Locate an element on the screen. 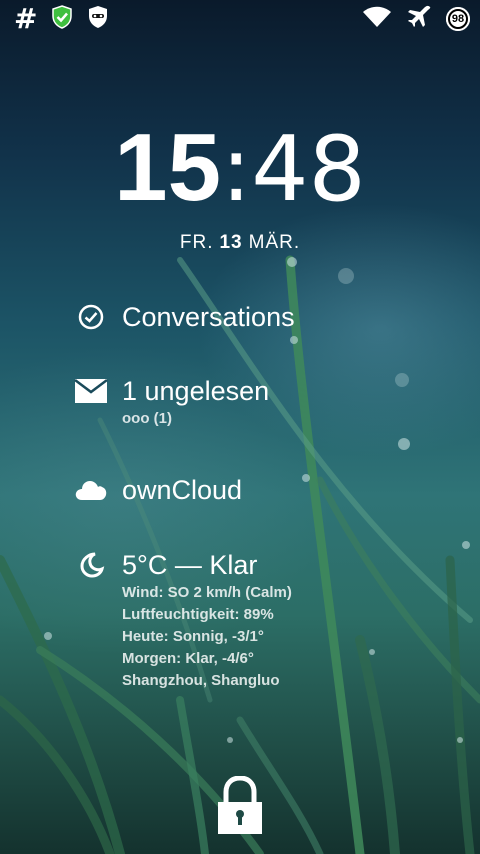 This screenshot has width=480, height=854. weather-wind: Wind: SO 2 km/h (Calm) is located at coordinates (207, 592).